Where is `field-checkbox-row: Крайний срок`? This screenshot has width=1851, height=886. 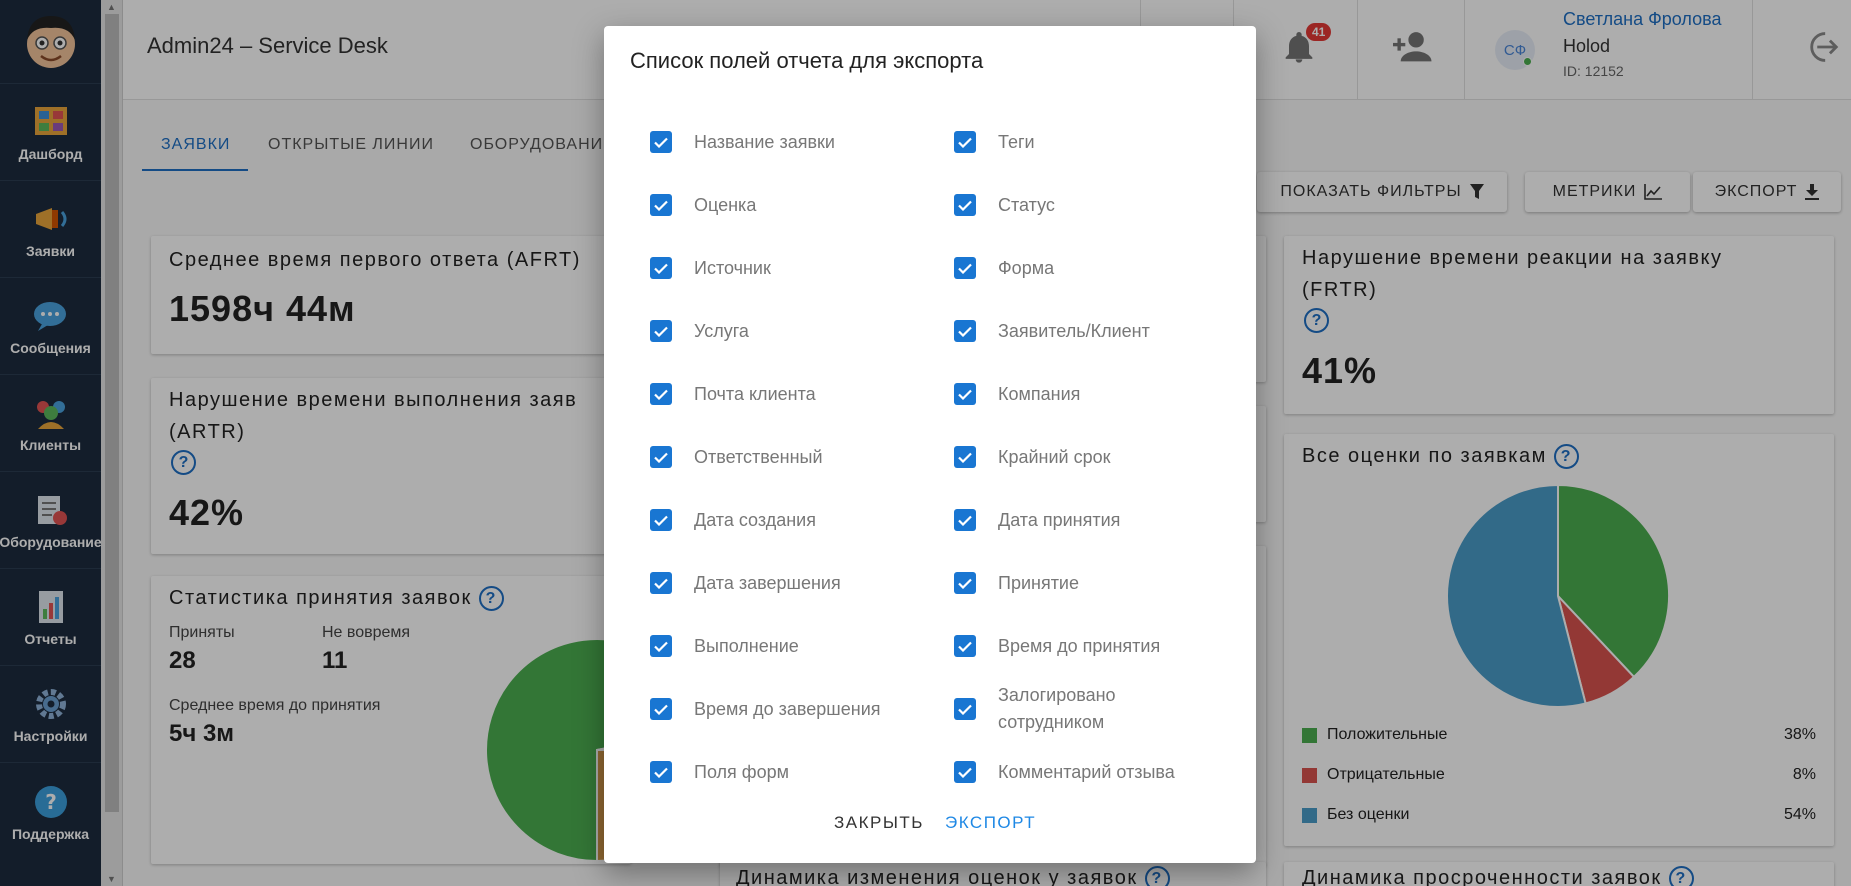
field-checkbox-row: Крайний срок is located at coordinates (1079, 457).